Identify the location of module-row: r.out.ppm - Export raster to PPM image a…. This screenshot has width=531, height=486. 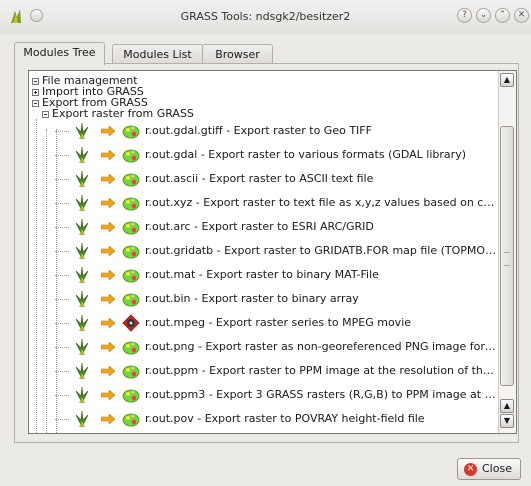
(264, 371).